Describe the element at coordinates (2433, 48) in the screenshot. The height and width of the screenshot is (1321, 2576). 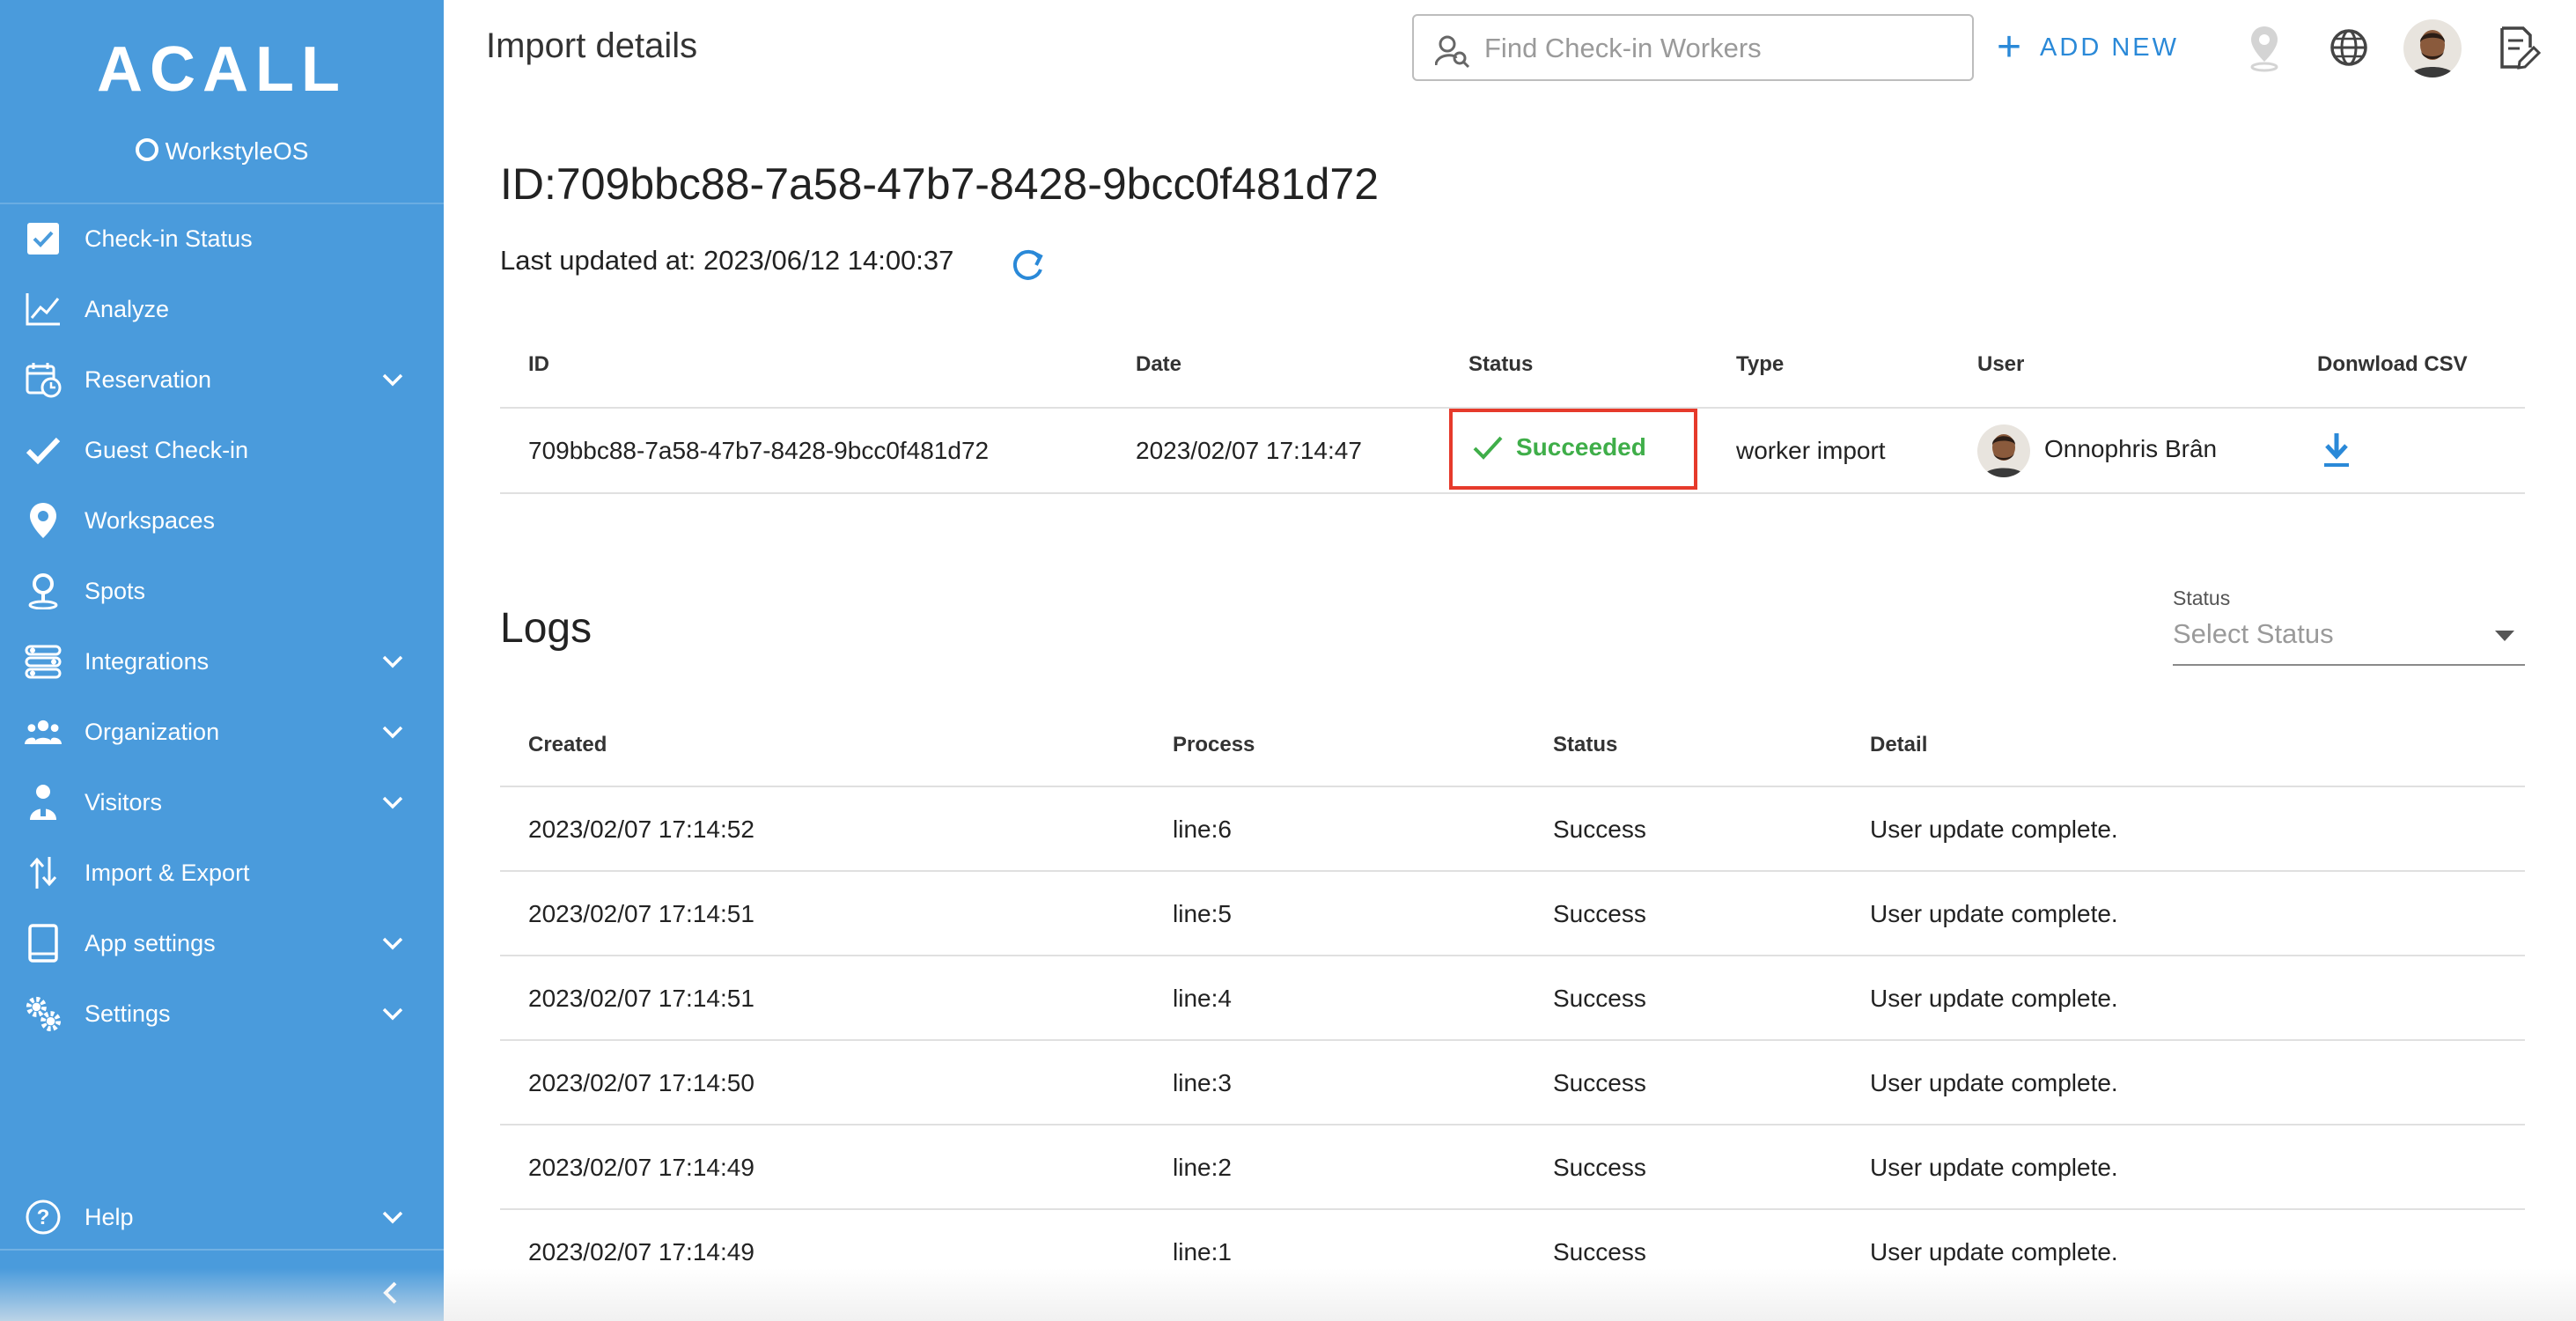
I see `avatar` at that location.